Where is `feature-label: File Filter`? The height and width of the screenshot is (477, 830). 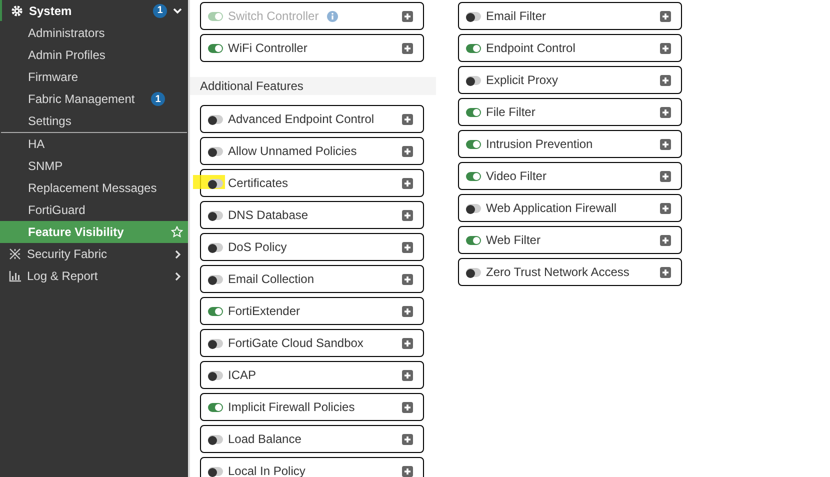 feature-label: File Filter is located at coordinates (511, 112).